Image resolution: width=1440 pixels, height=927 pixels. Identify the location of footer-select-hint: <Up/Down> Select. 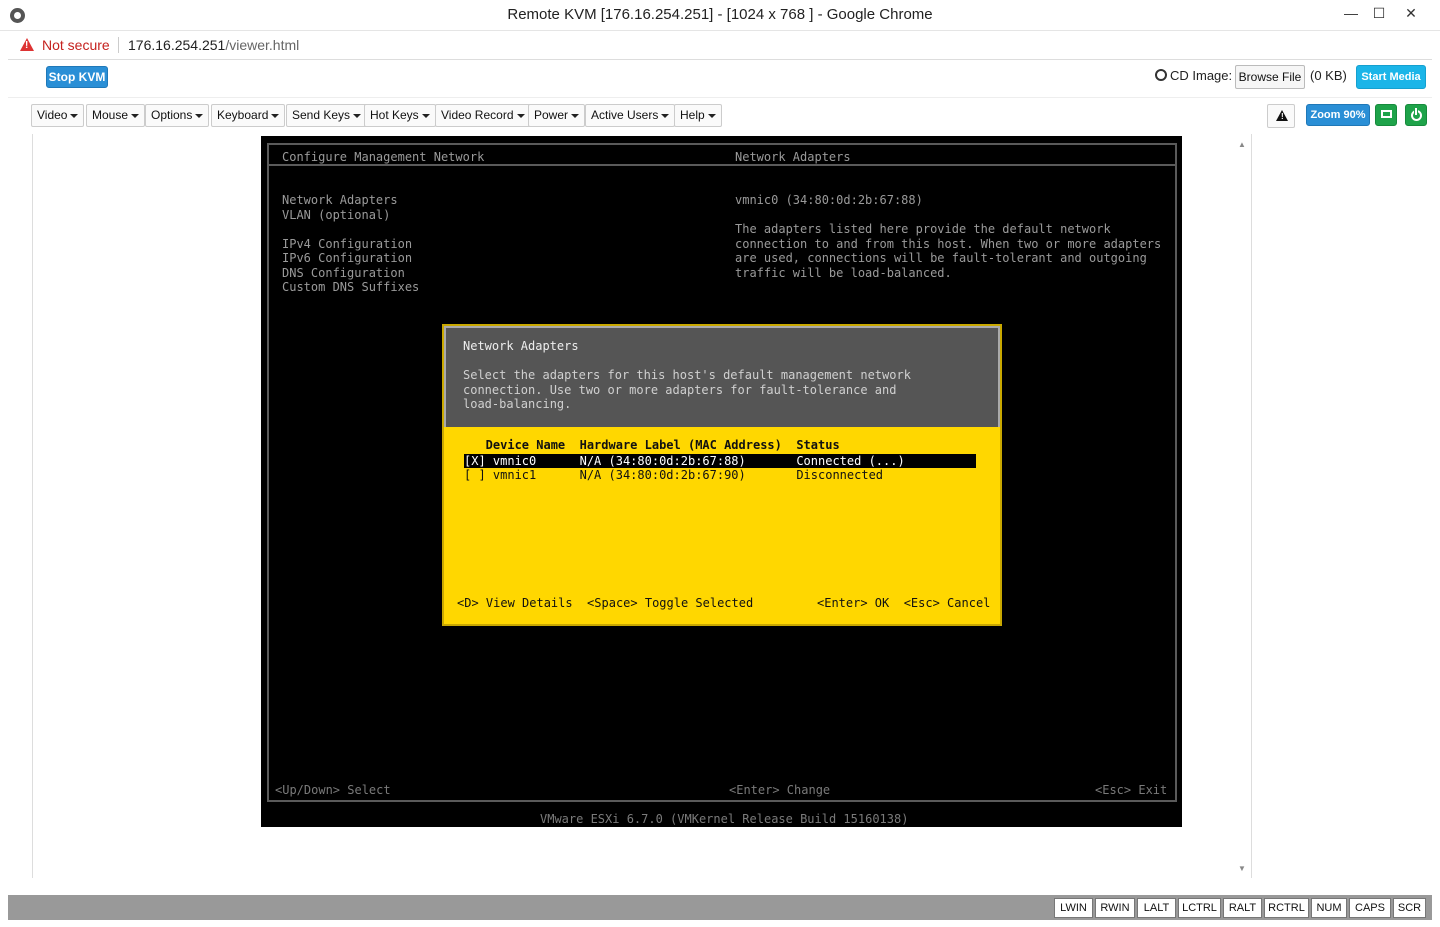
(333, 790).